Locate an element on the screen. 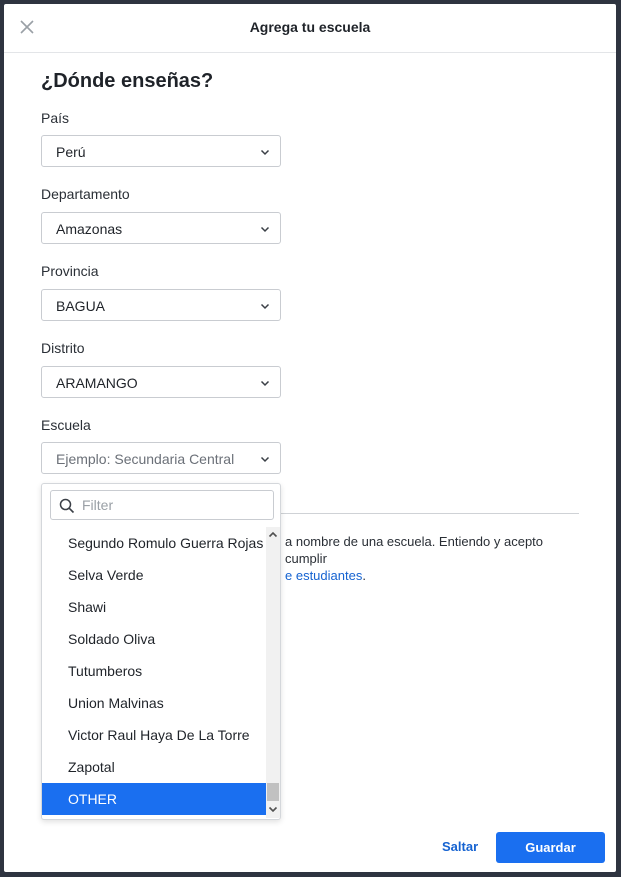  dropdown-option-label: Segundo Romulo Guerra Rojas is located at coordinates (166, 543).